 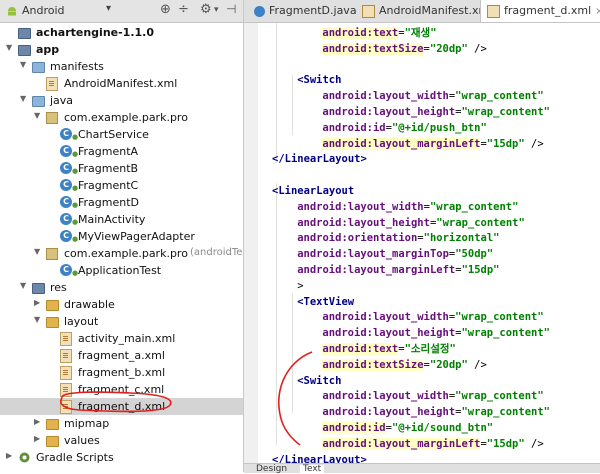 I want to click on tree-item: ▶ mipmap, so click(x=121, y=423).